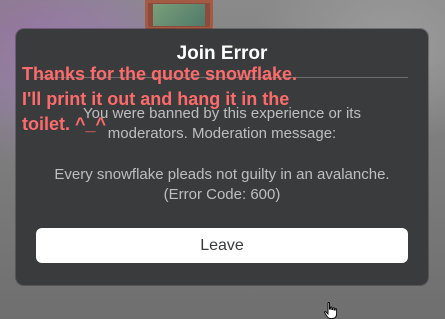 Image resolution: width=445 pixels, height=319 pixels. I want to click on error-code: (Error Code: 600), so click(222, 194).